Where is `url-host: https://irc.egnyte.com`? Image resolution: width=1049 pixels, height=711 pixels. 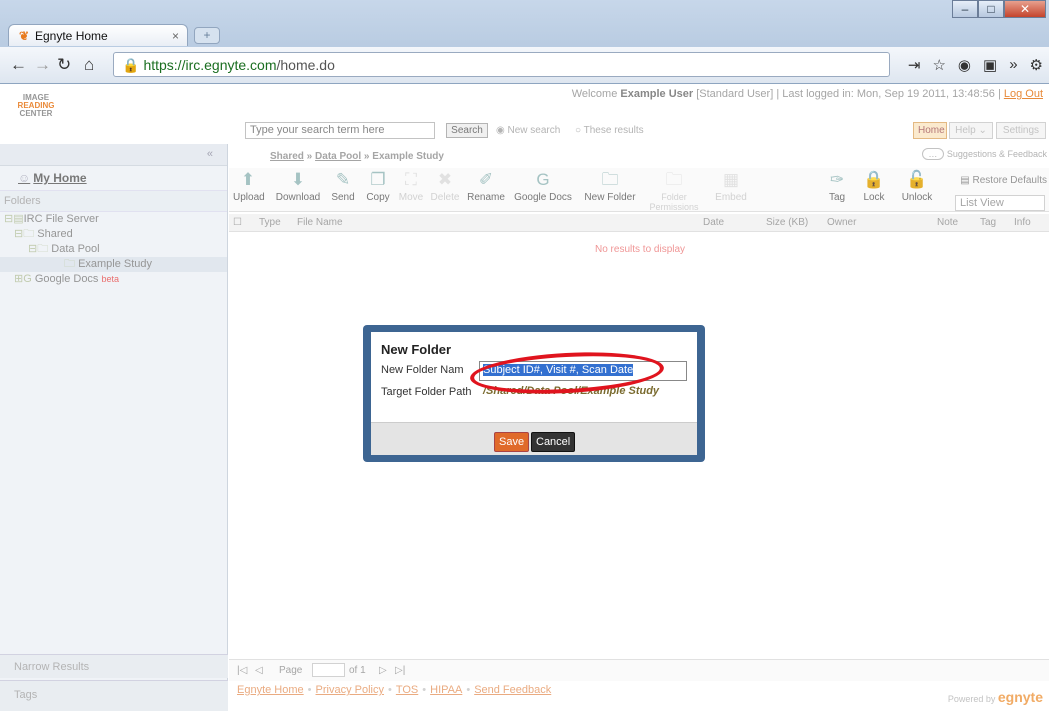
url-host: https://irc.egnyte.com is located at coordinates (210, 65).